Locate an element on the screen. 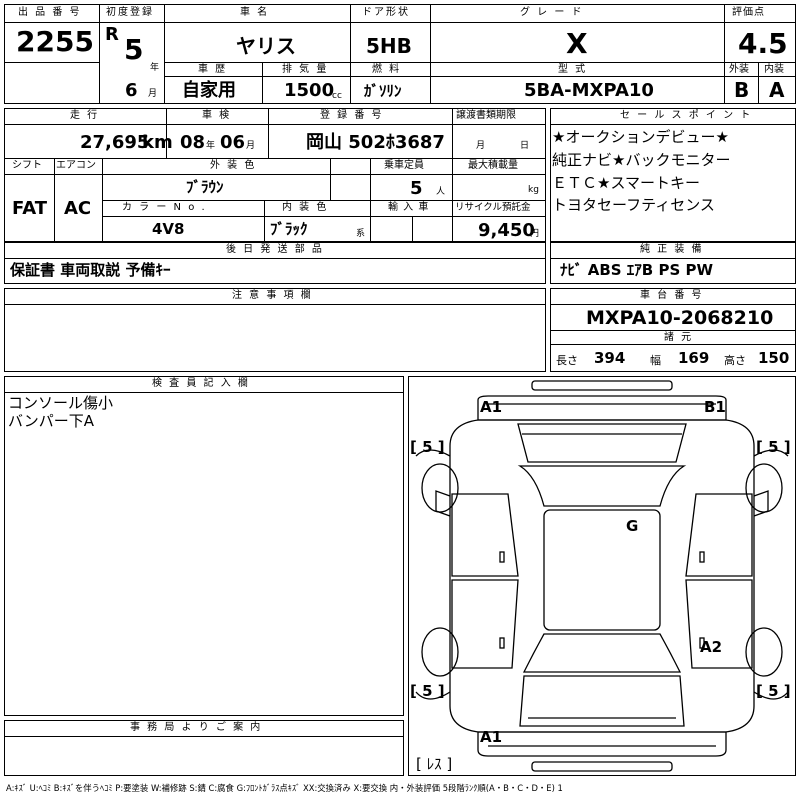  interior-grade: A is located at coordinates (777, 90).